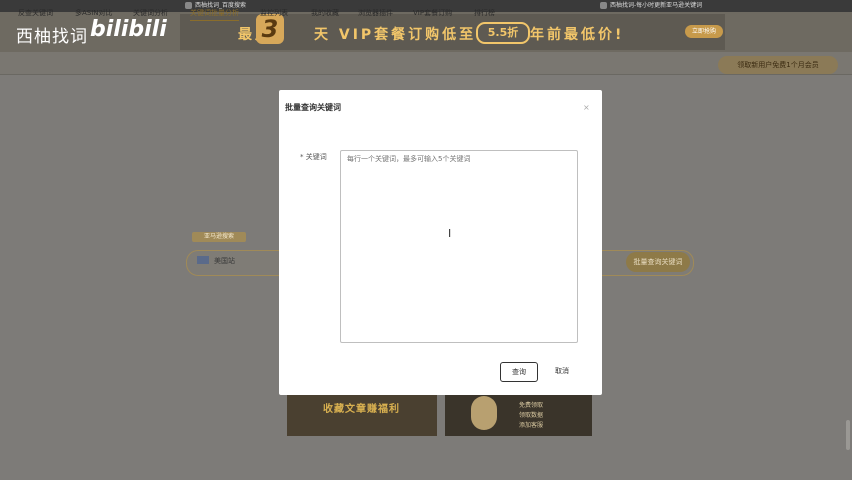 This screenshot has height=480, width=852. What do you see at coordinates (150, 13) in the screenshot?
I see `nav-item-keyword-analysis: 关键词分析` at bounding box center [150, 13].